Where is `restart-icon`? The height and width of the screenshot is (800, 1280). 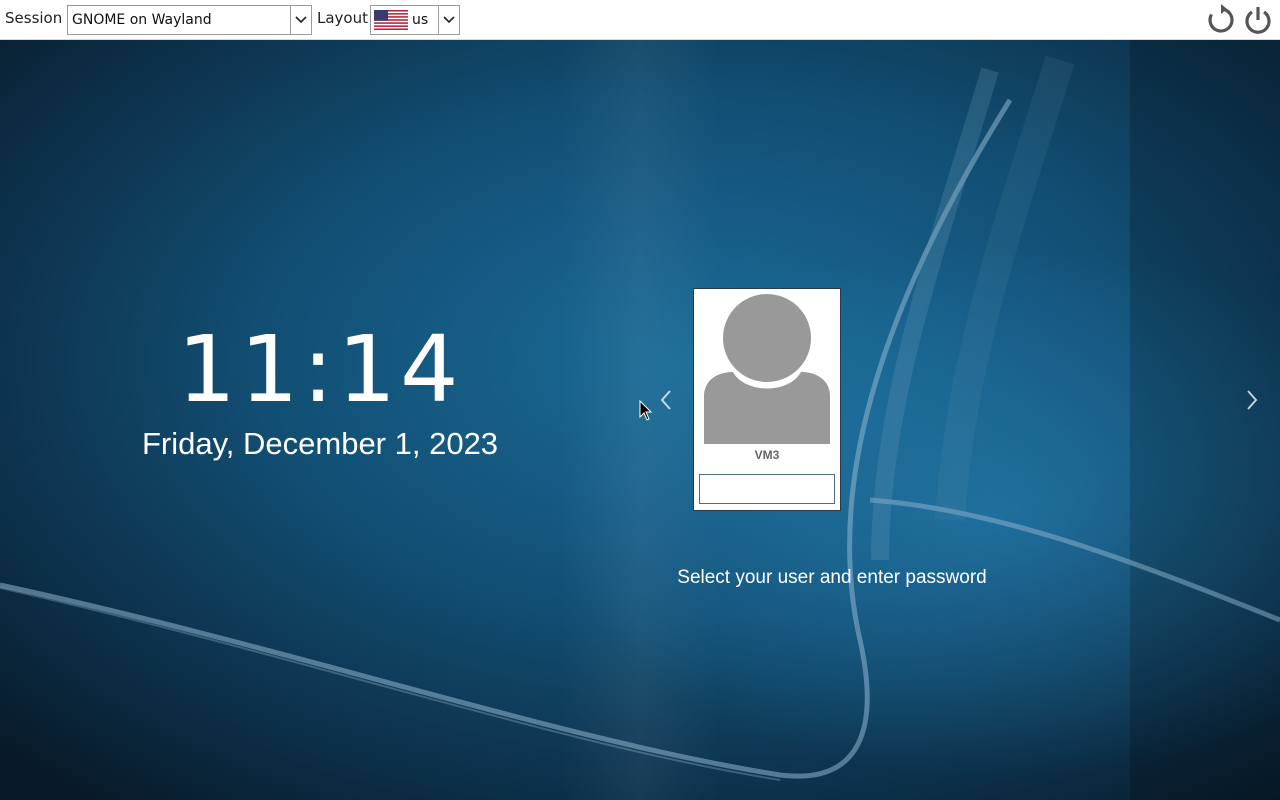 restart-icon is located at coordinates (1221, 20).